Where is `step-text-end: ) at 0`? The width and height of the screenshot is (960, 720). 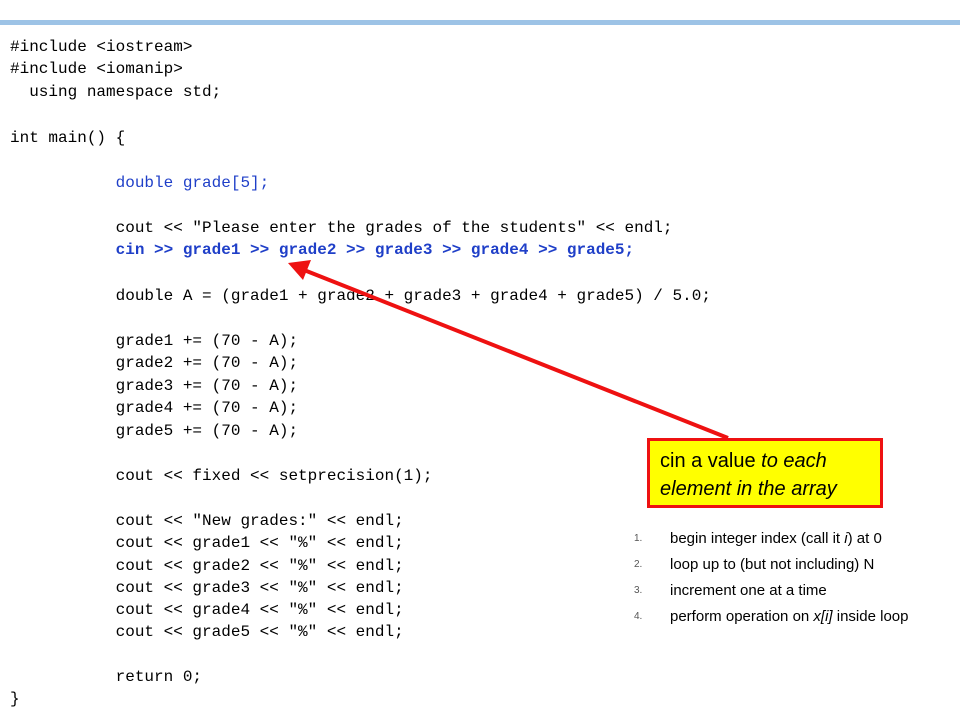 step-text-end: ) at 0 is located at coordinates (864, 538).